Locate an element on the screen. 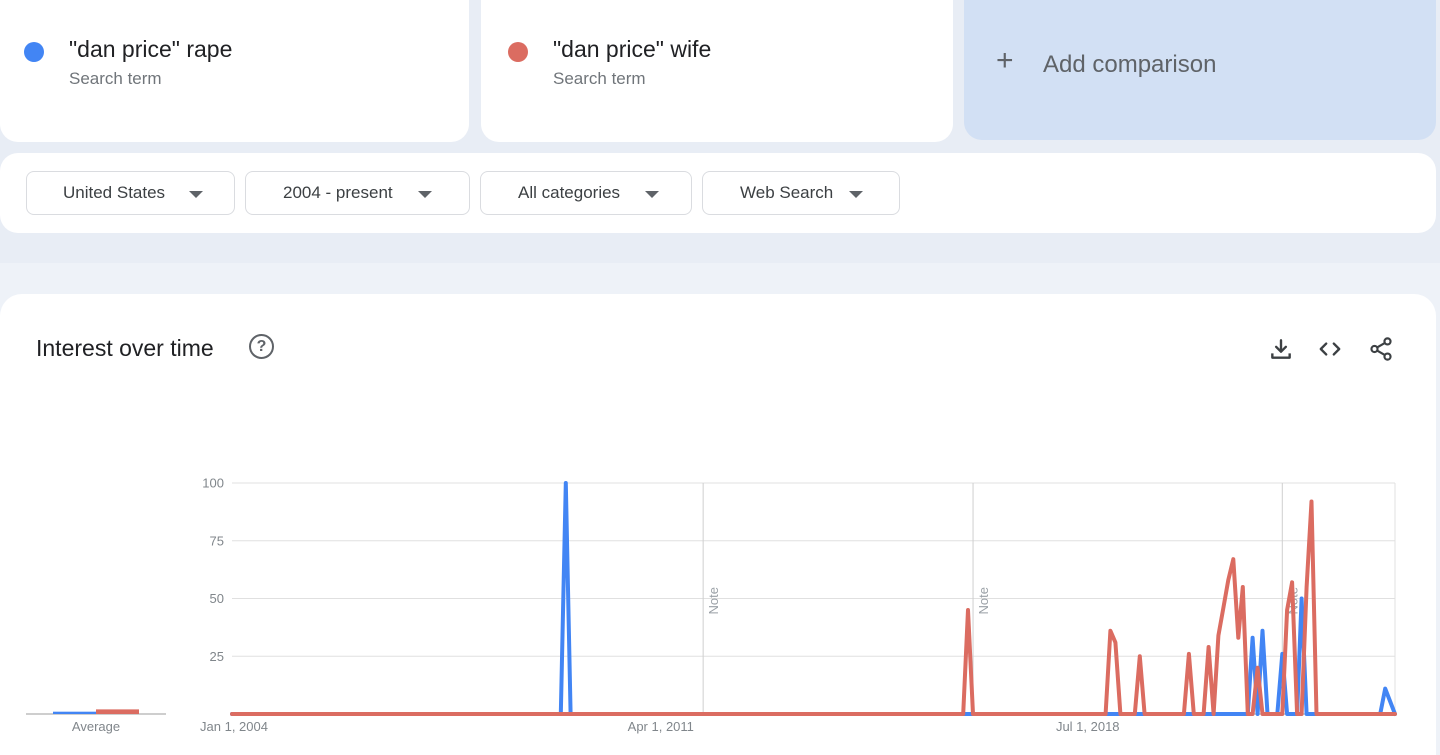  y-tick-label: 25 is located at coordinates (217, 656).